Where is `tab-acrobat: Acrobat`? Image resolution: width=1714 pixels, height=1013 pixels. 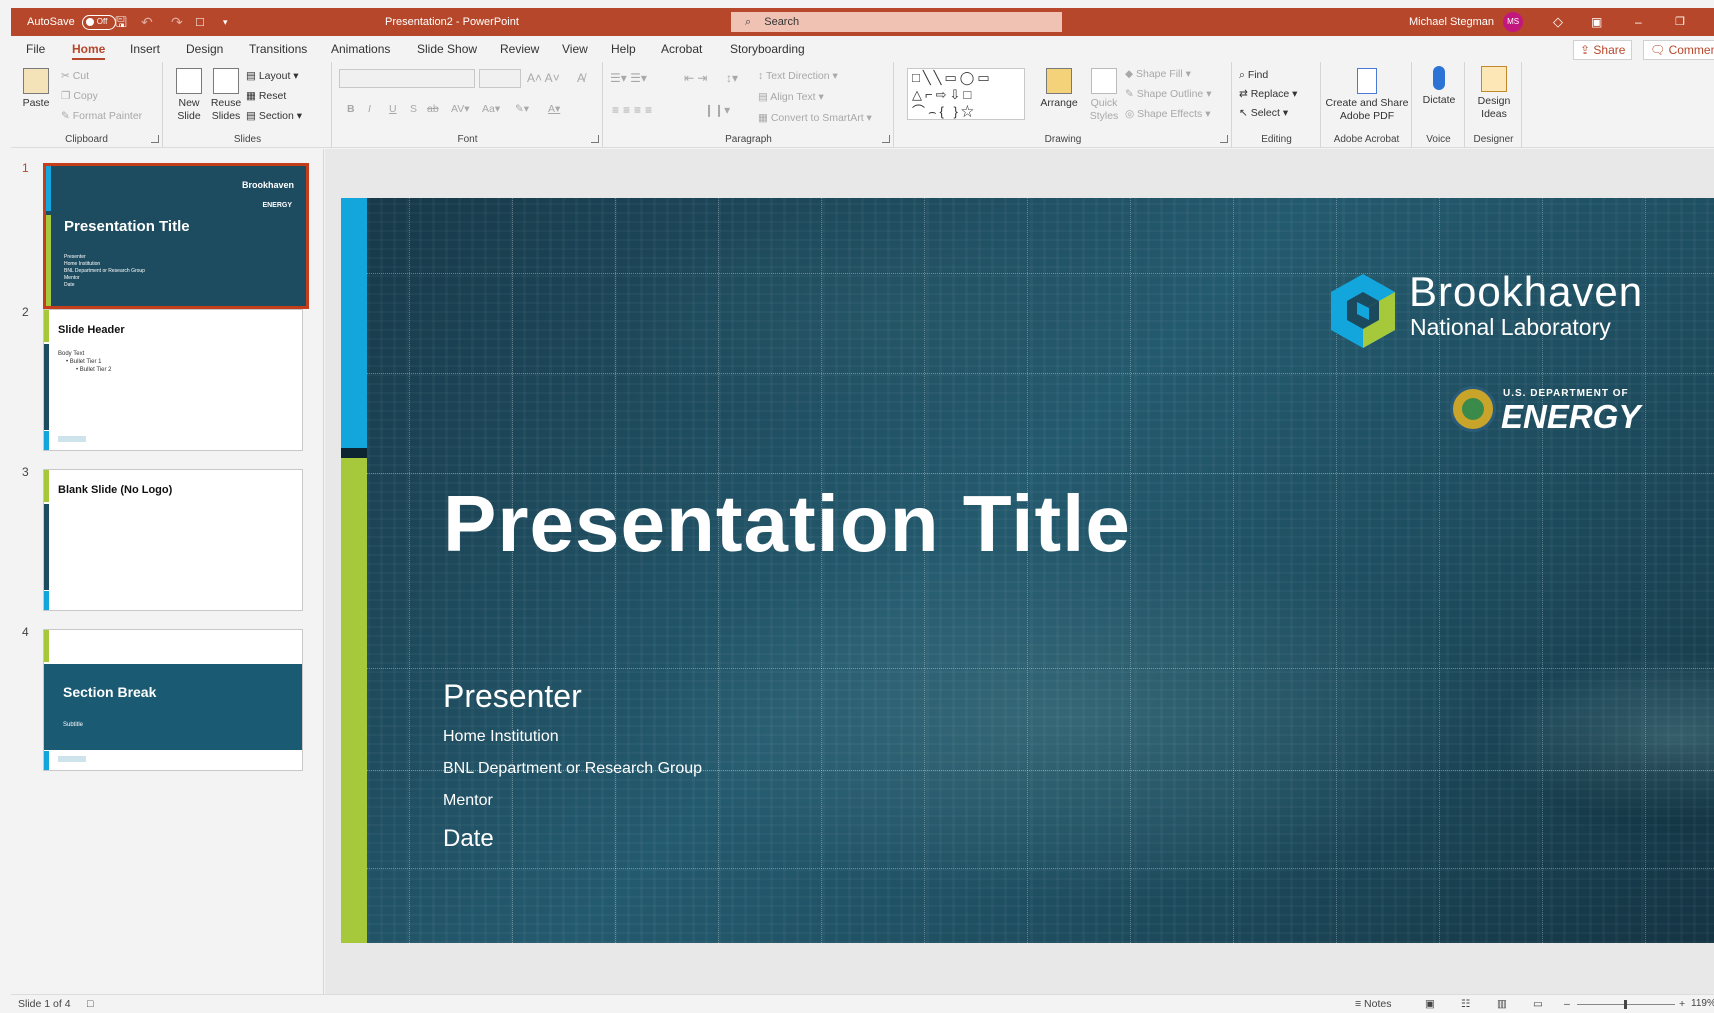
tab-acrobat: Acrobat is located at coordinates (681, 49).